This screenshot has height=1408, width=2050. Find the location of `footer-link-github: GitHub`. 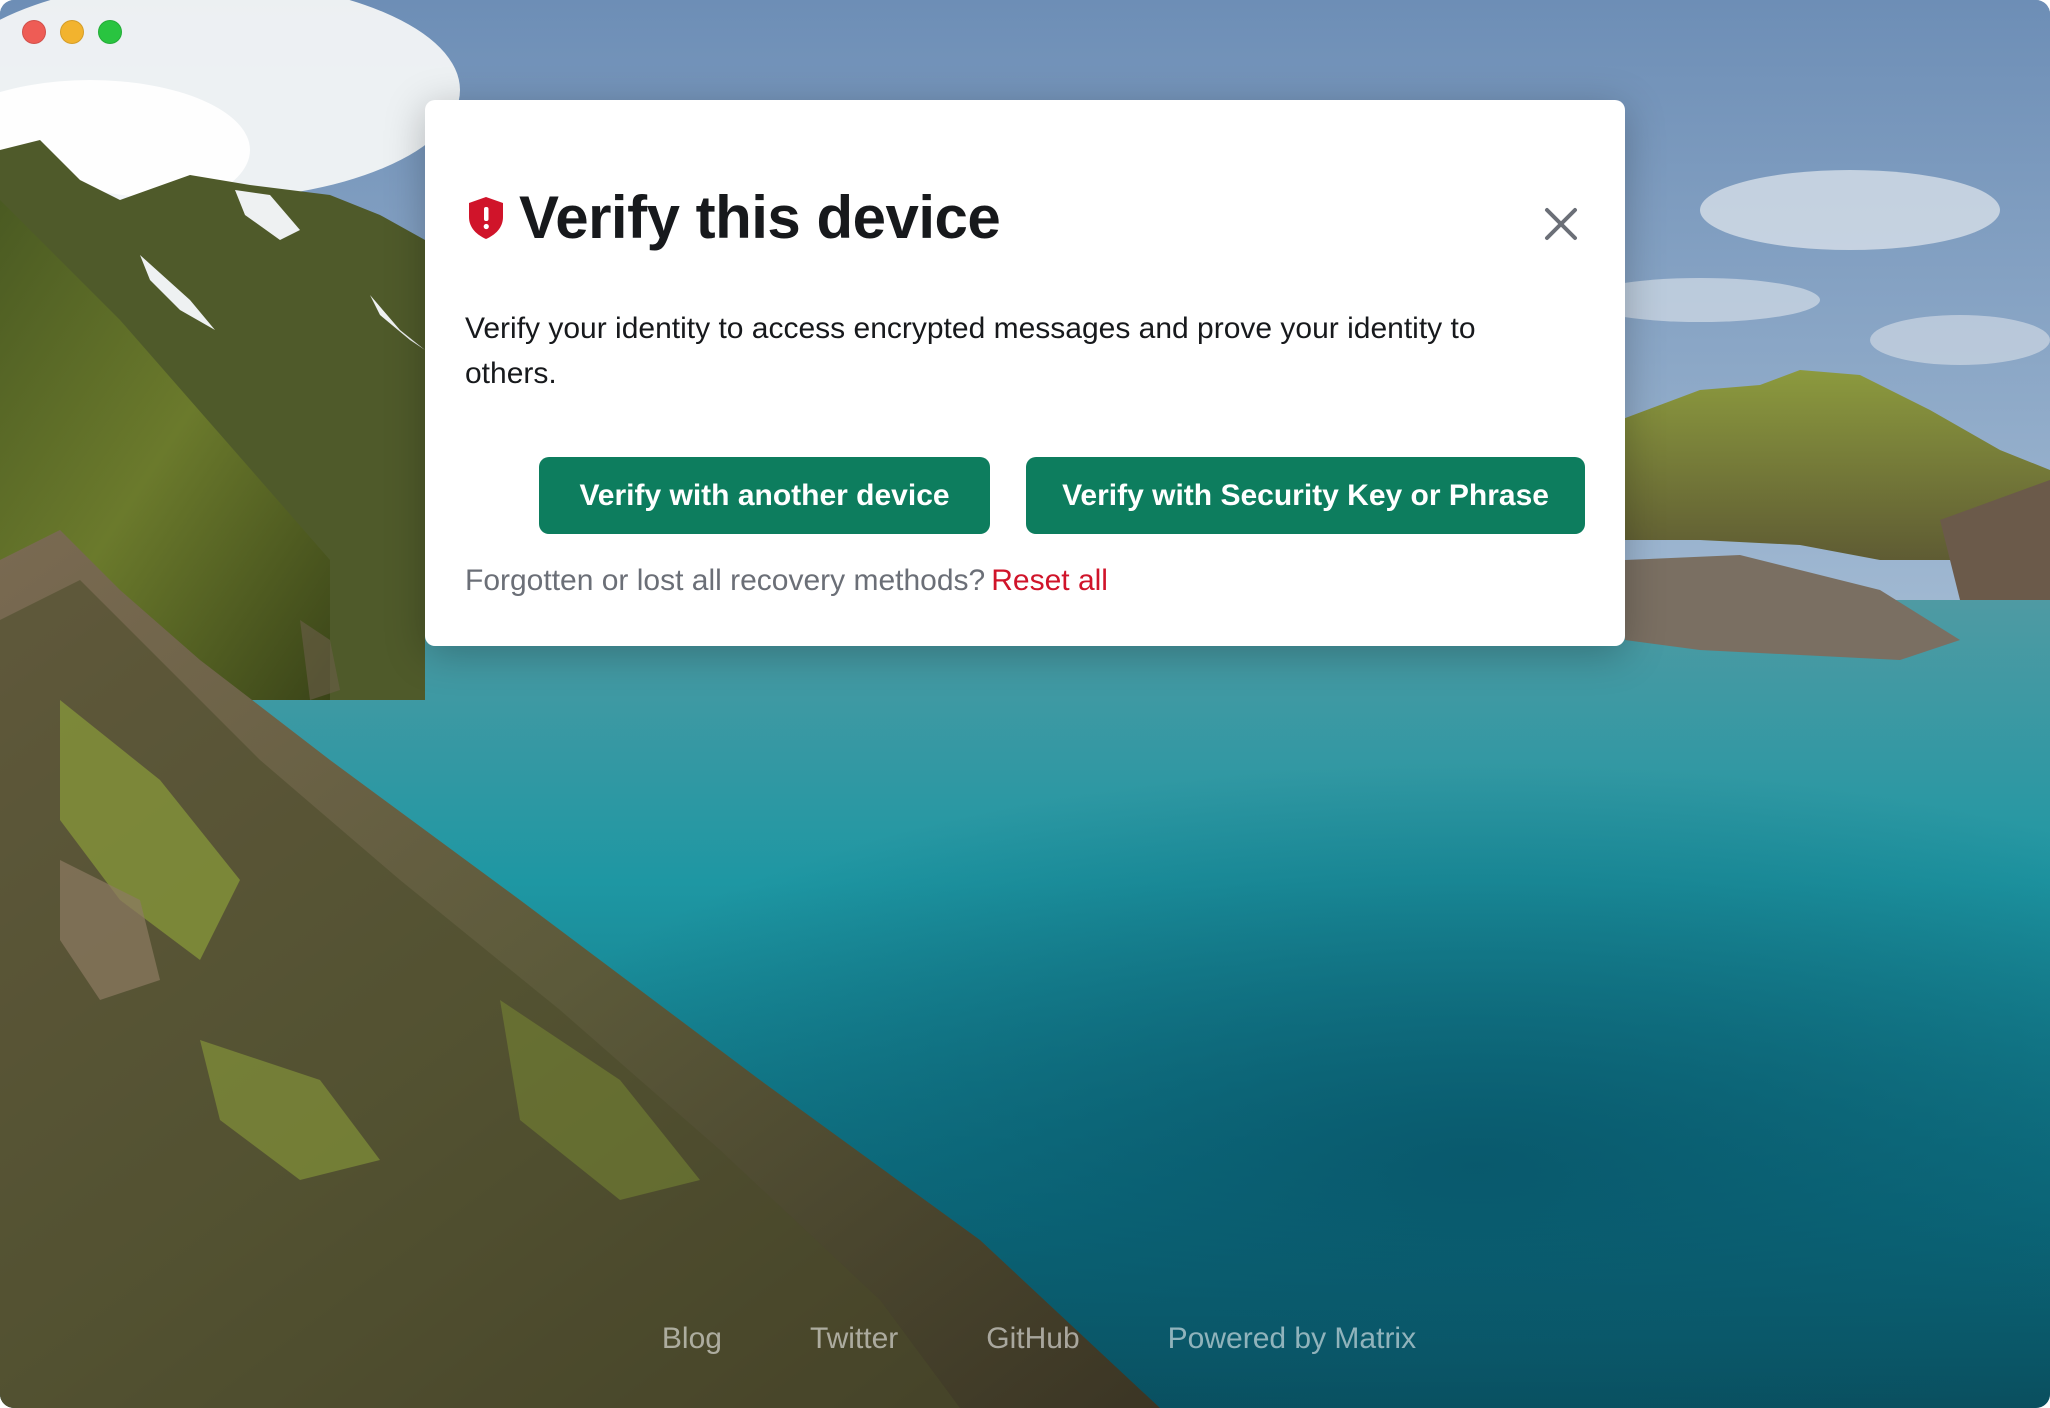

footer-link-github: GitHub is located at coordinates (1032, 1339).